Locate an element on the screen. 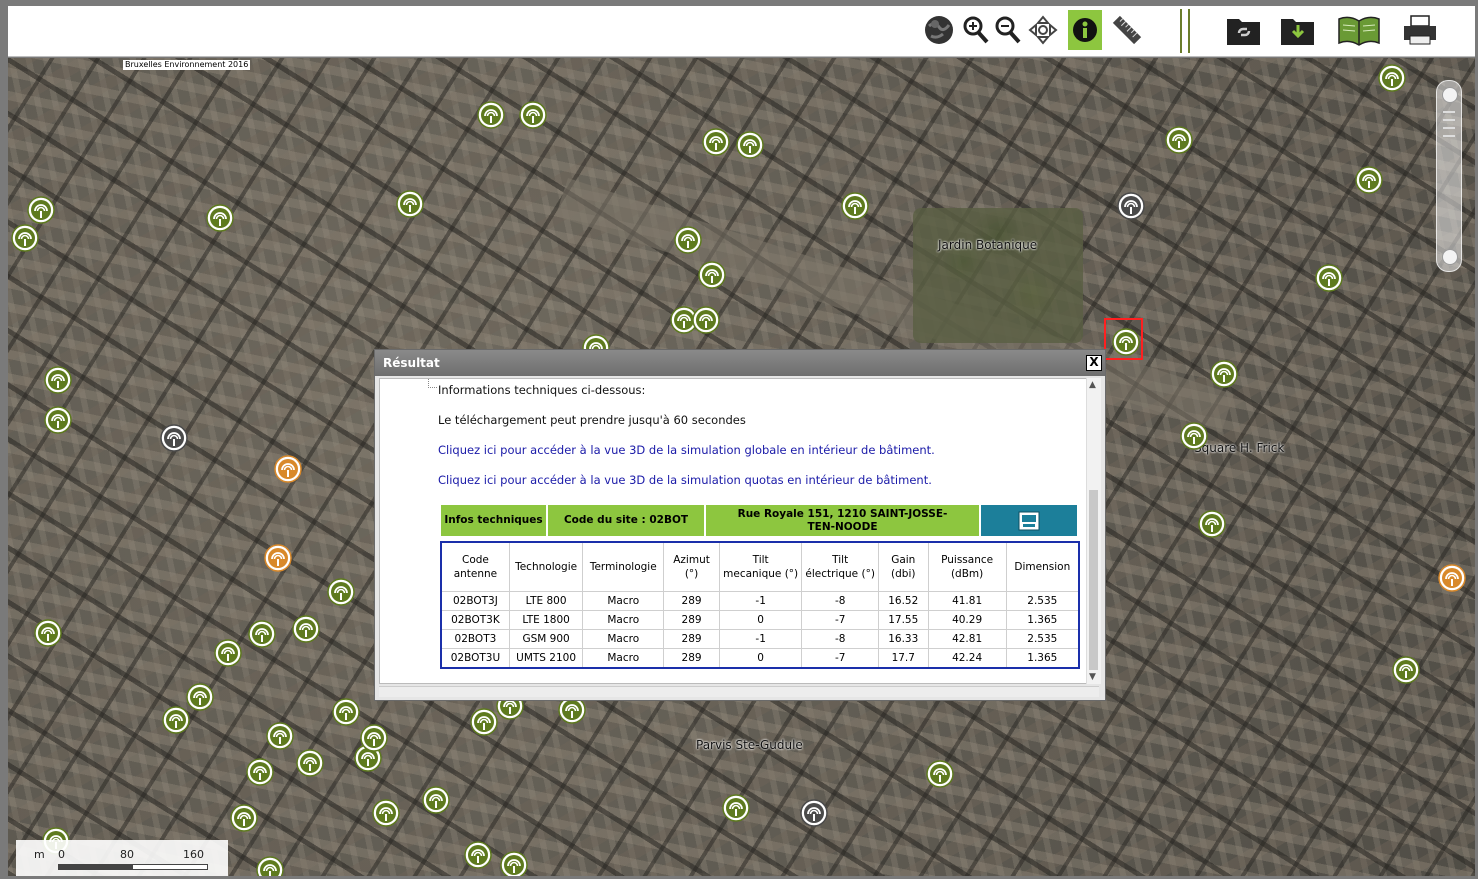  park-area is located at coordinates (998, 275).